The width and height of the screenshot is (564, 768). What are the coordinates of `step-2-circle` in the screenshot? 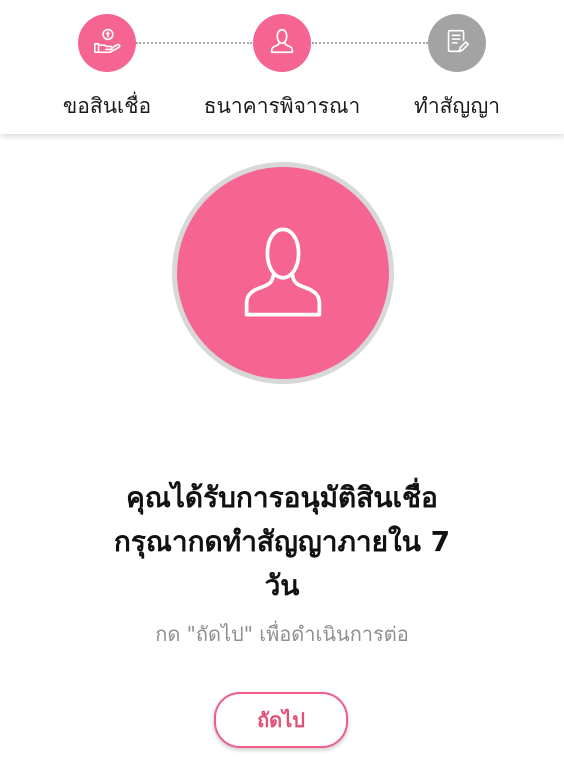 It's located at (282, 43).